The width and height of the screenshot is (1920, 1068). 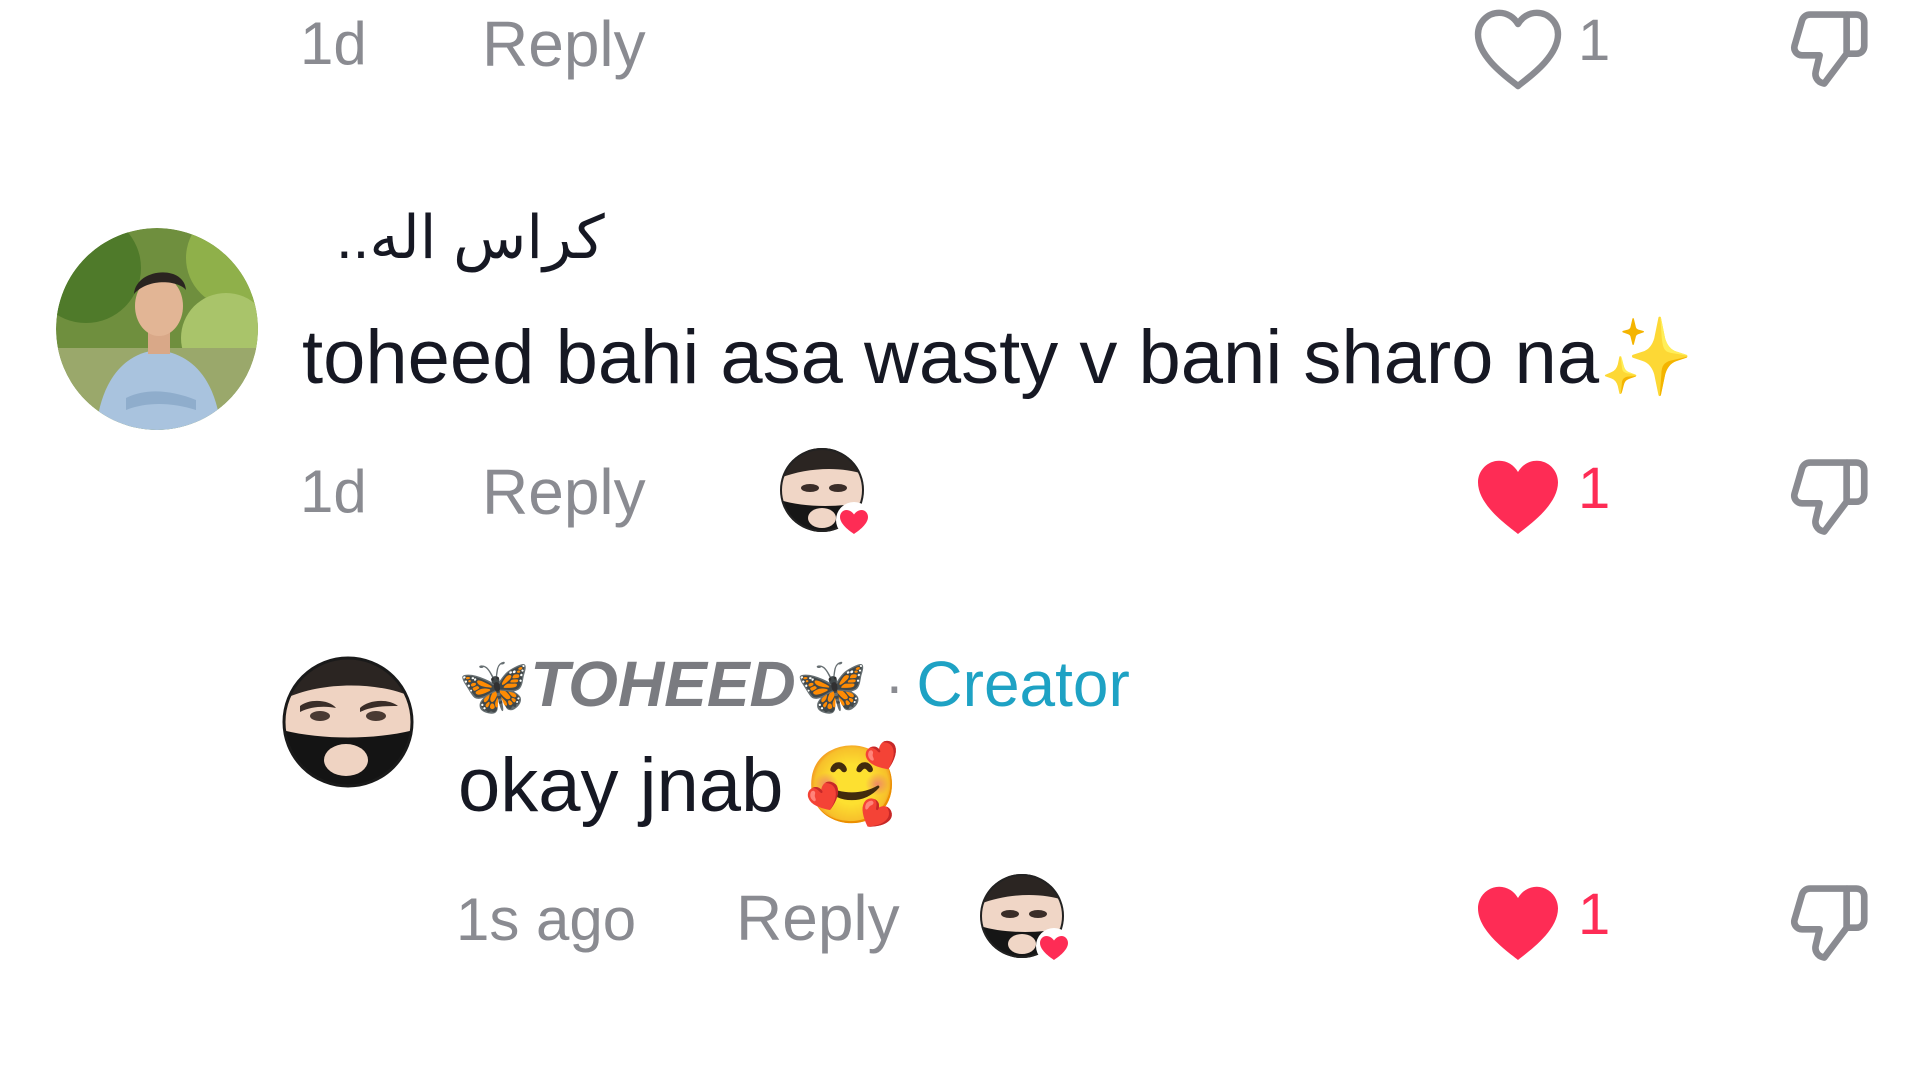 I want to click on user-avatar, so click(x=157, y=329).